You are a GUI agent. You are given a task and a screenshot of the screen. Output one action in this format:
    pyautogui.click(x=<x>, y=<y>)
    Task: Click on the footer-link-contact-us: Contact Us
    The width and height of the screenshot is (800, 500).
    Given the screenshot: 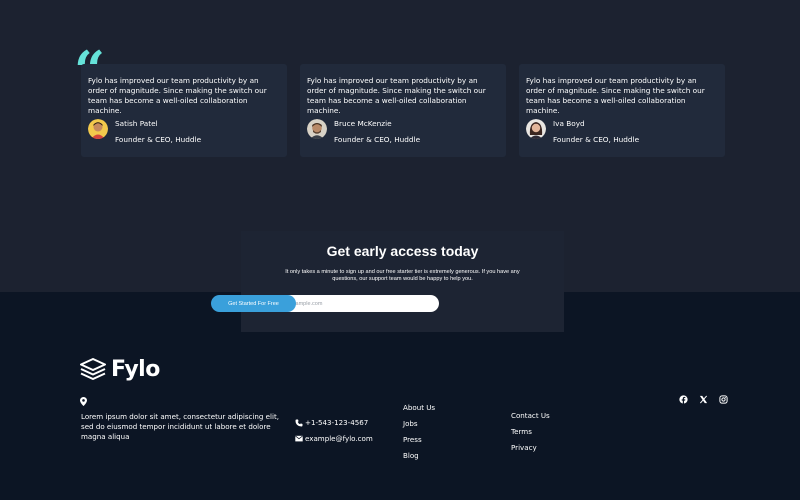 What is the action you would take?
    pyautogui.click(x=530, y=415)
    